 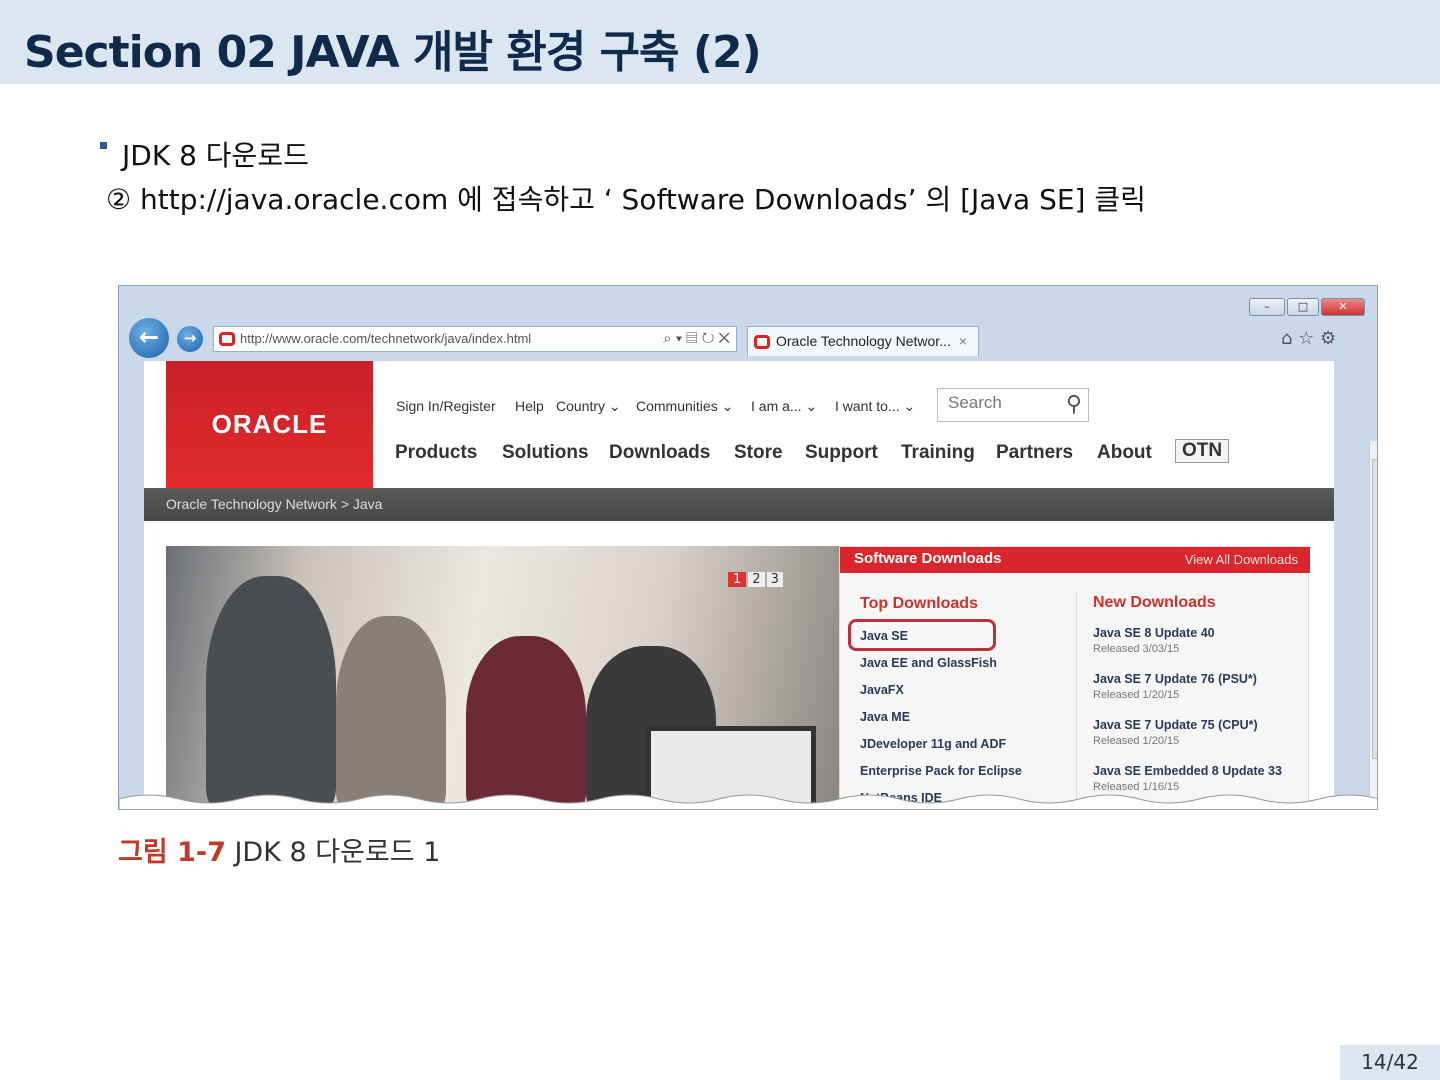 I want to click on downloads-header: Software Downloads View All Downloads, so click(x=1075, y=560).